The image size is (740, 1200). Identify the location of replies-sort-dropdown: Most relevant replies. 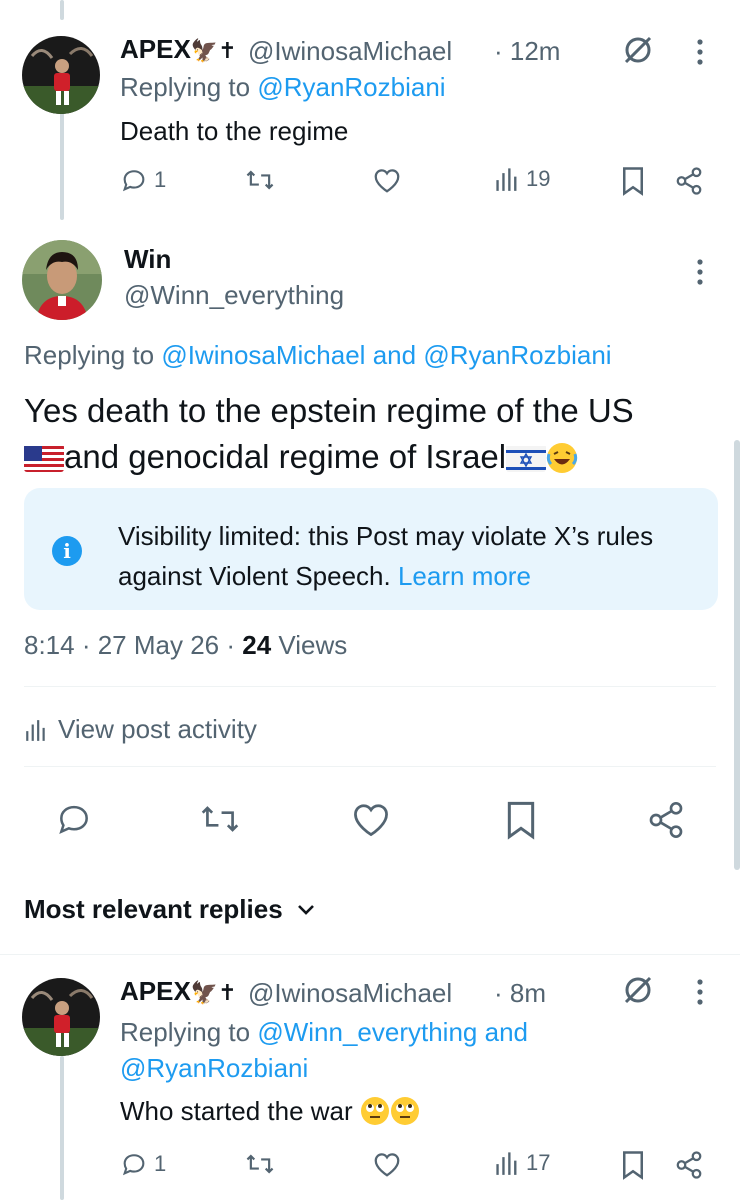
(169, 909).